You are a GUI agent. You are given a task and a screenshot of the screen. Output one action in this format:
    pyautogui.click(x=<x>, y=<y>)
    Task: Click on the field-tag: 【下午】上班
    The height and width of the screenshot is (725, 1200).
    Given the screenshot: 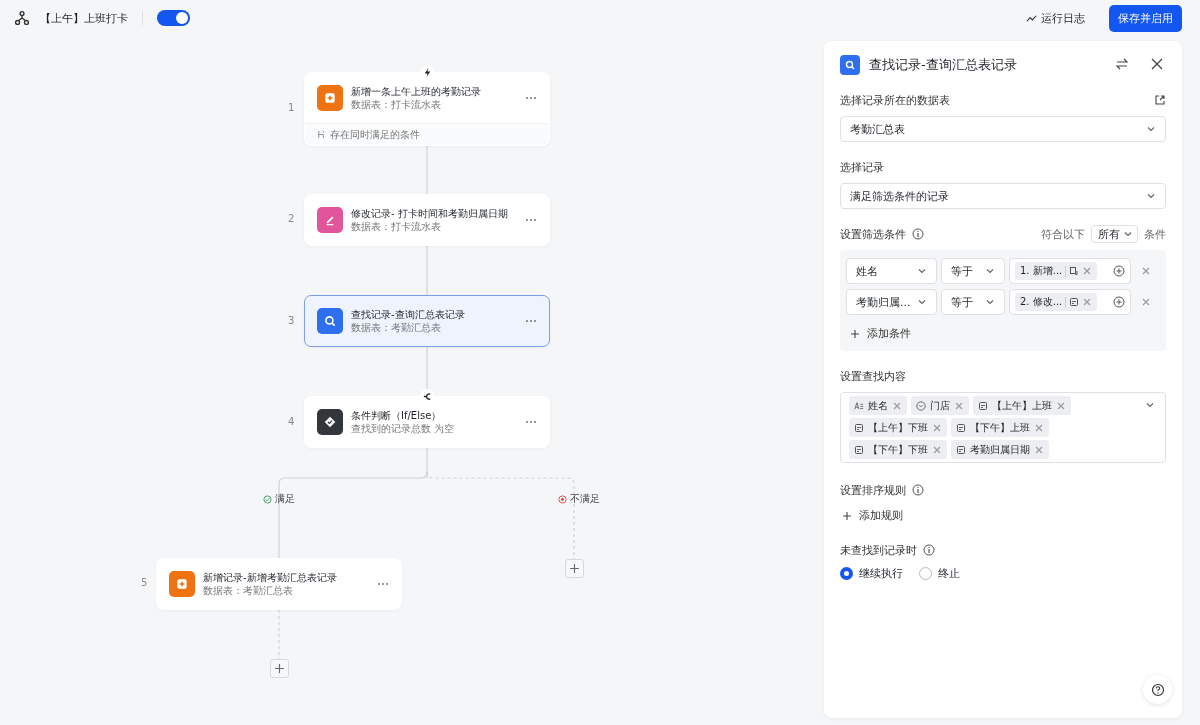 What is the action you would take?
    pyautogui.click(x=1000, y=427)
    